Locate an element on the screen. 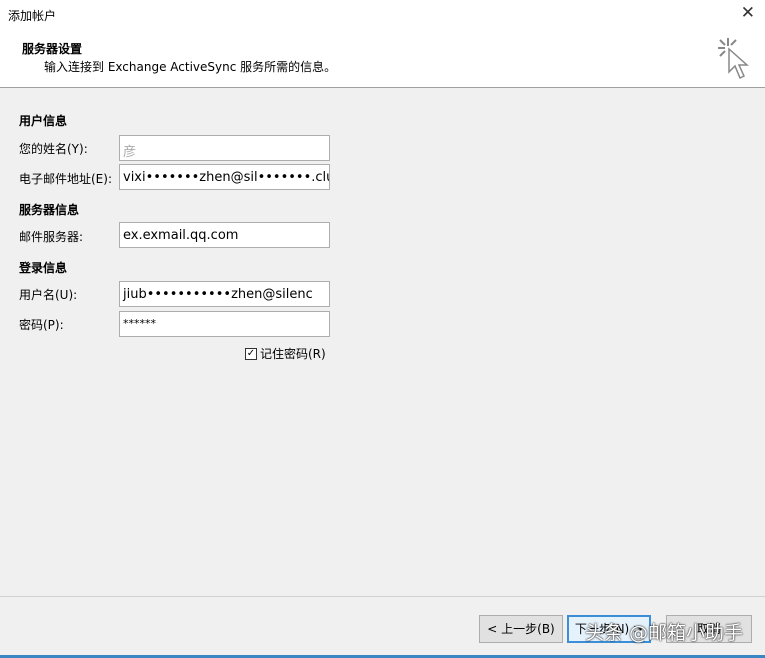 The height and width of the screenshot is (658, 765). section-server-info: 服务器信息 is located at coordinates (49, 210).